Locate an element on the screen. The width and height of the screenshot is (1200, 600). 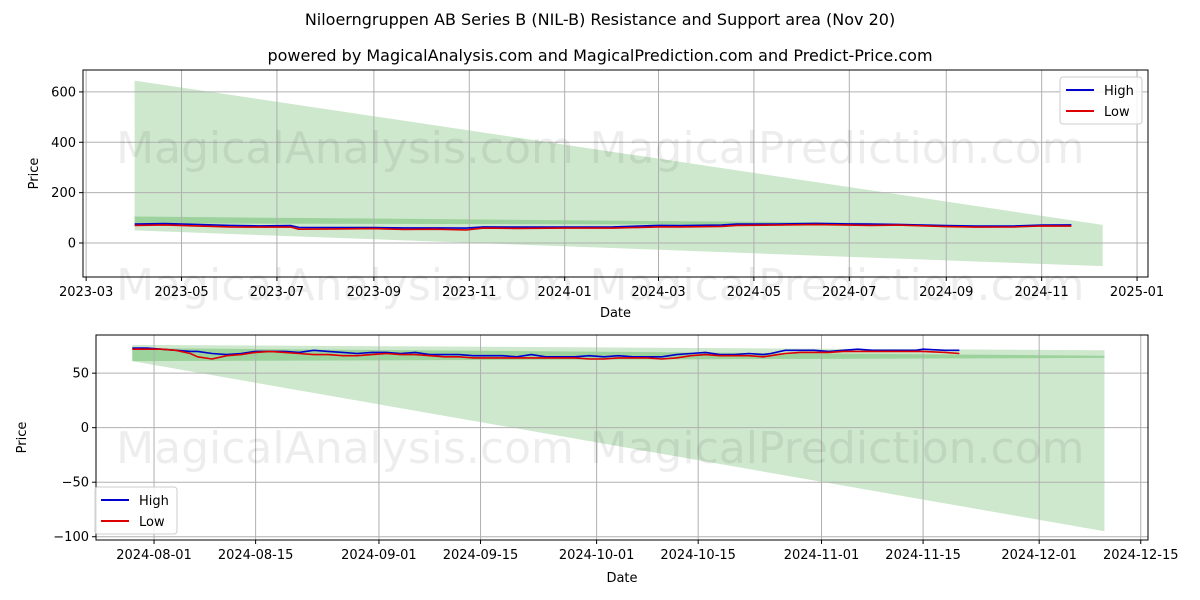
y-tick-label: 600 is located at coordinates (63, 92).